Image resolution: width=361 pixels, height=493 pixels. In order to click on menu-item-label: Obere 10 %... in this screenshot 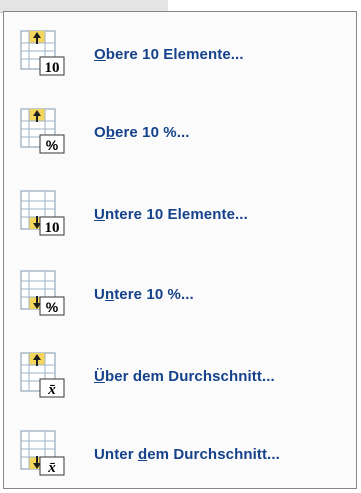, I will do `click(142, 132)`.